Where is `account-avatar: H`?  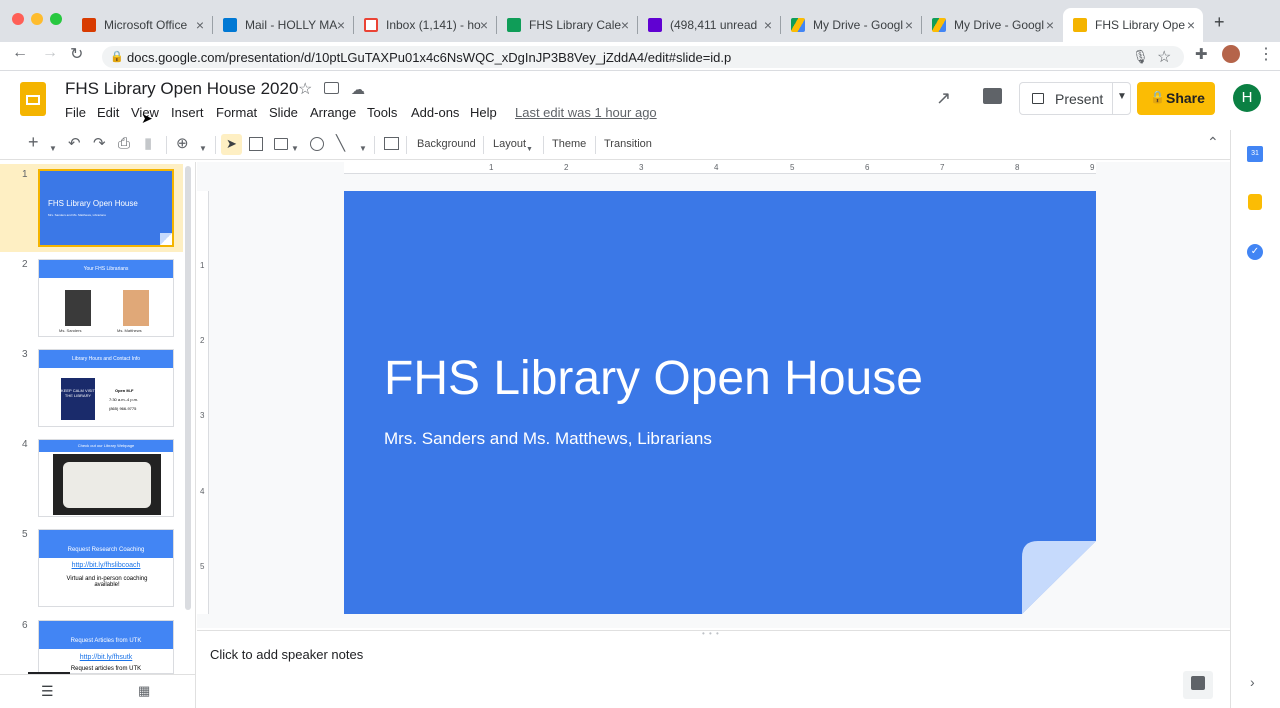
account-avatar: H is located at coordinates (1247, 98).